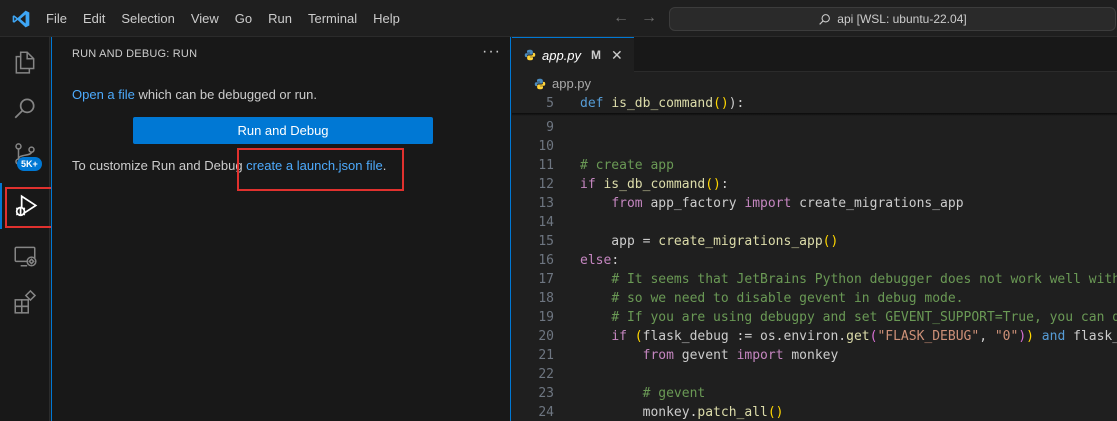 The height and width of the screenshot is (421, 1117). I want to click on open-file-link: Open a file, so click(103, 94).